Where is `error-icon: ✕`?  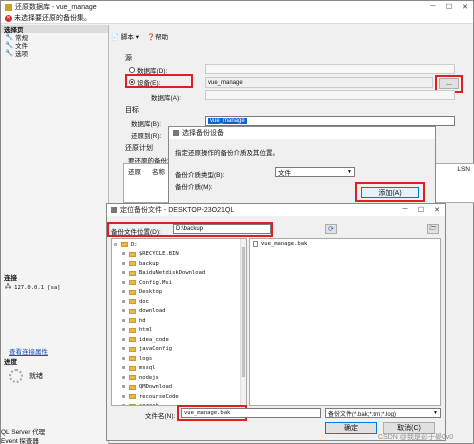
error-icon: ✕ is located at coordinates (8, 18).